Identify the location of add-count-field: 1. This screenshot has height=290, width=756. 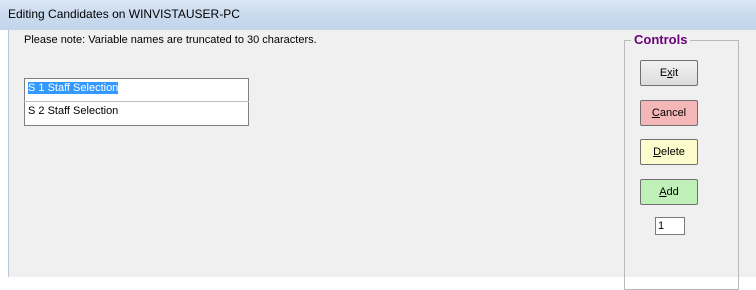
(670, 226).